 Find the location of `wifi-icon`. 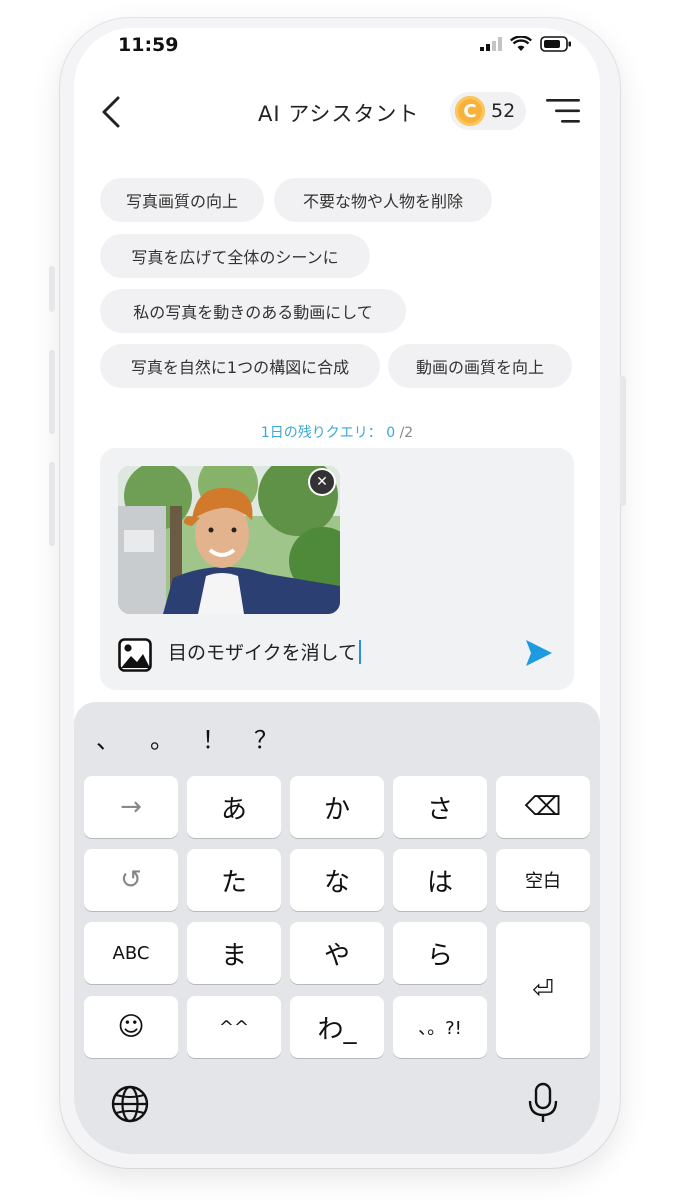

wifi-icon is located at coordinates (521, 43).